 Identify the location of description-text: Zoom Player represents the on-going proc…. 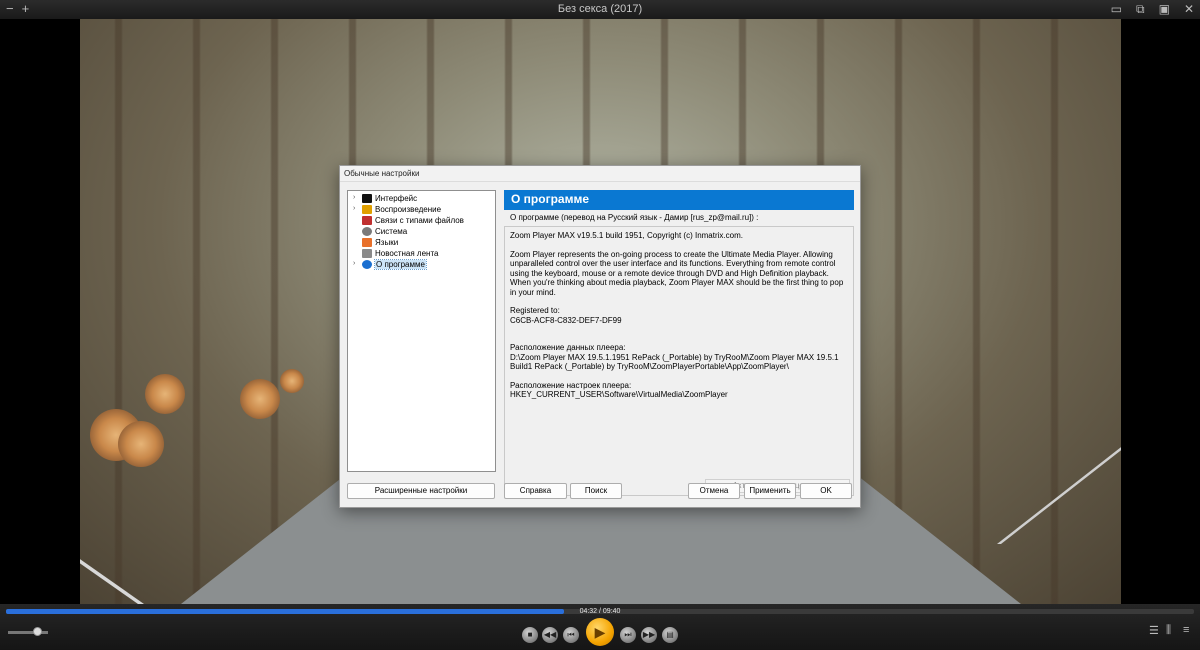
(677, 273).